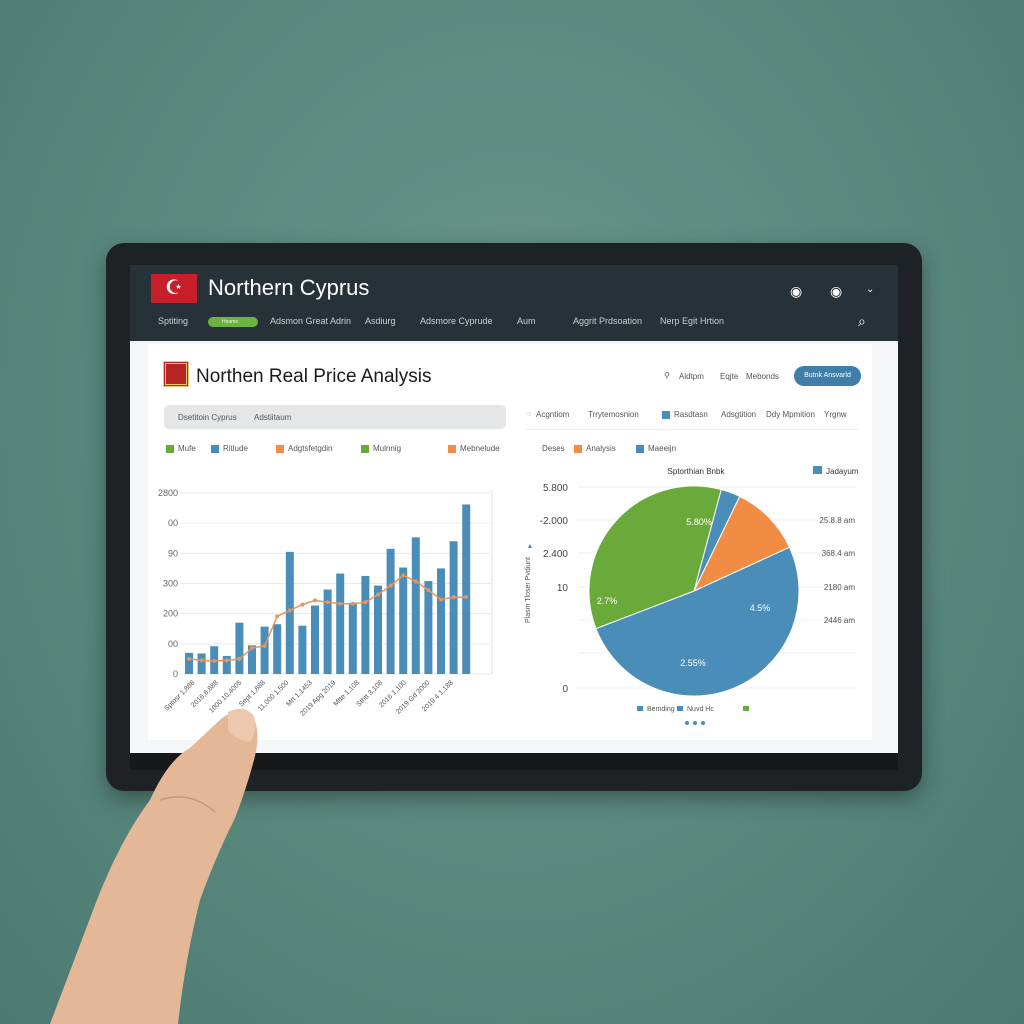  Describe the element at coordinates (607, 601) in the screenshot. I see `pie-slice-label: 2.7%` at that location.